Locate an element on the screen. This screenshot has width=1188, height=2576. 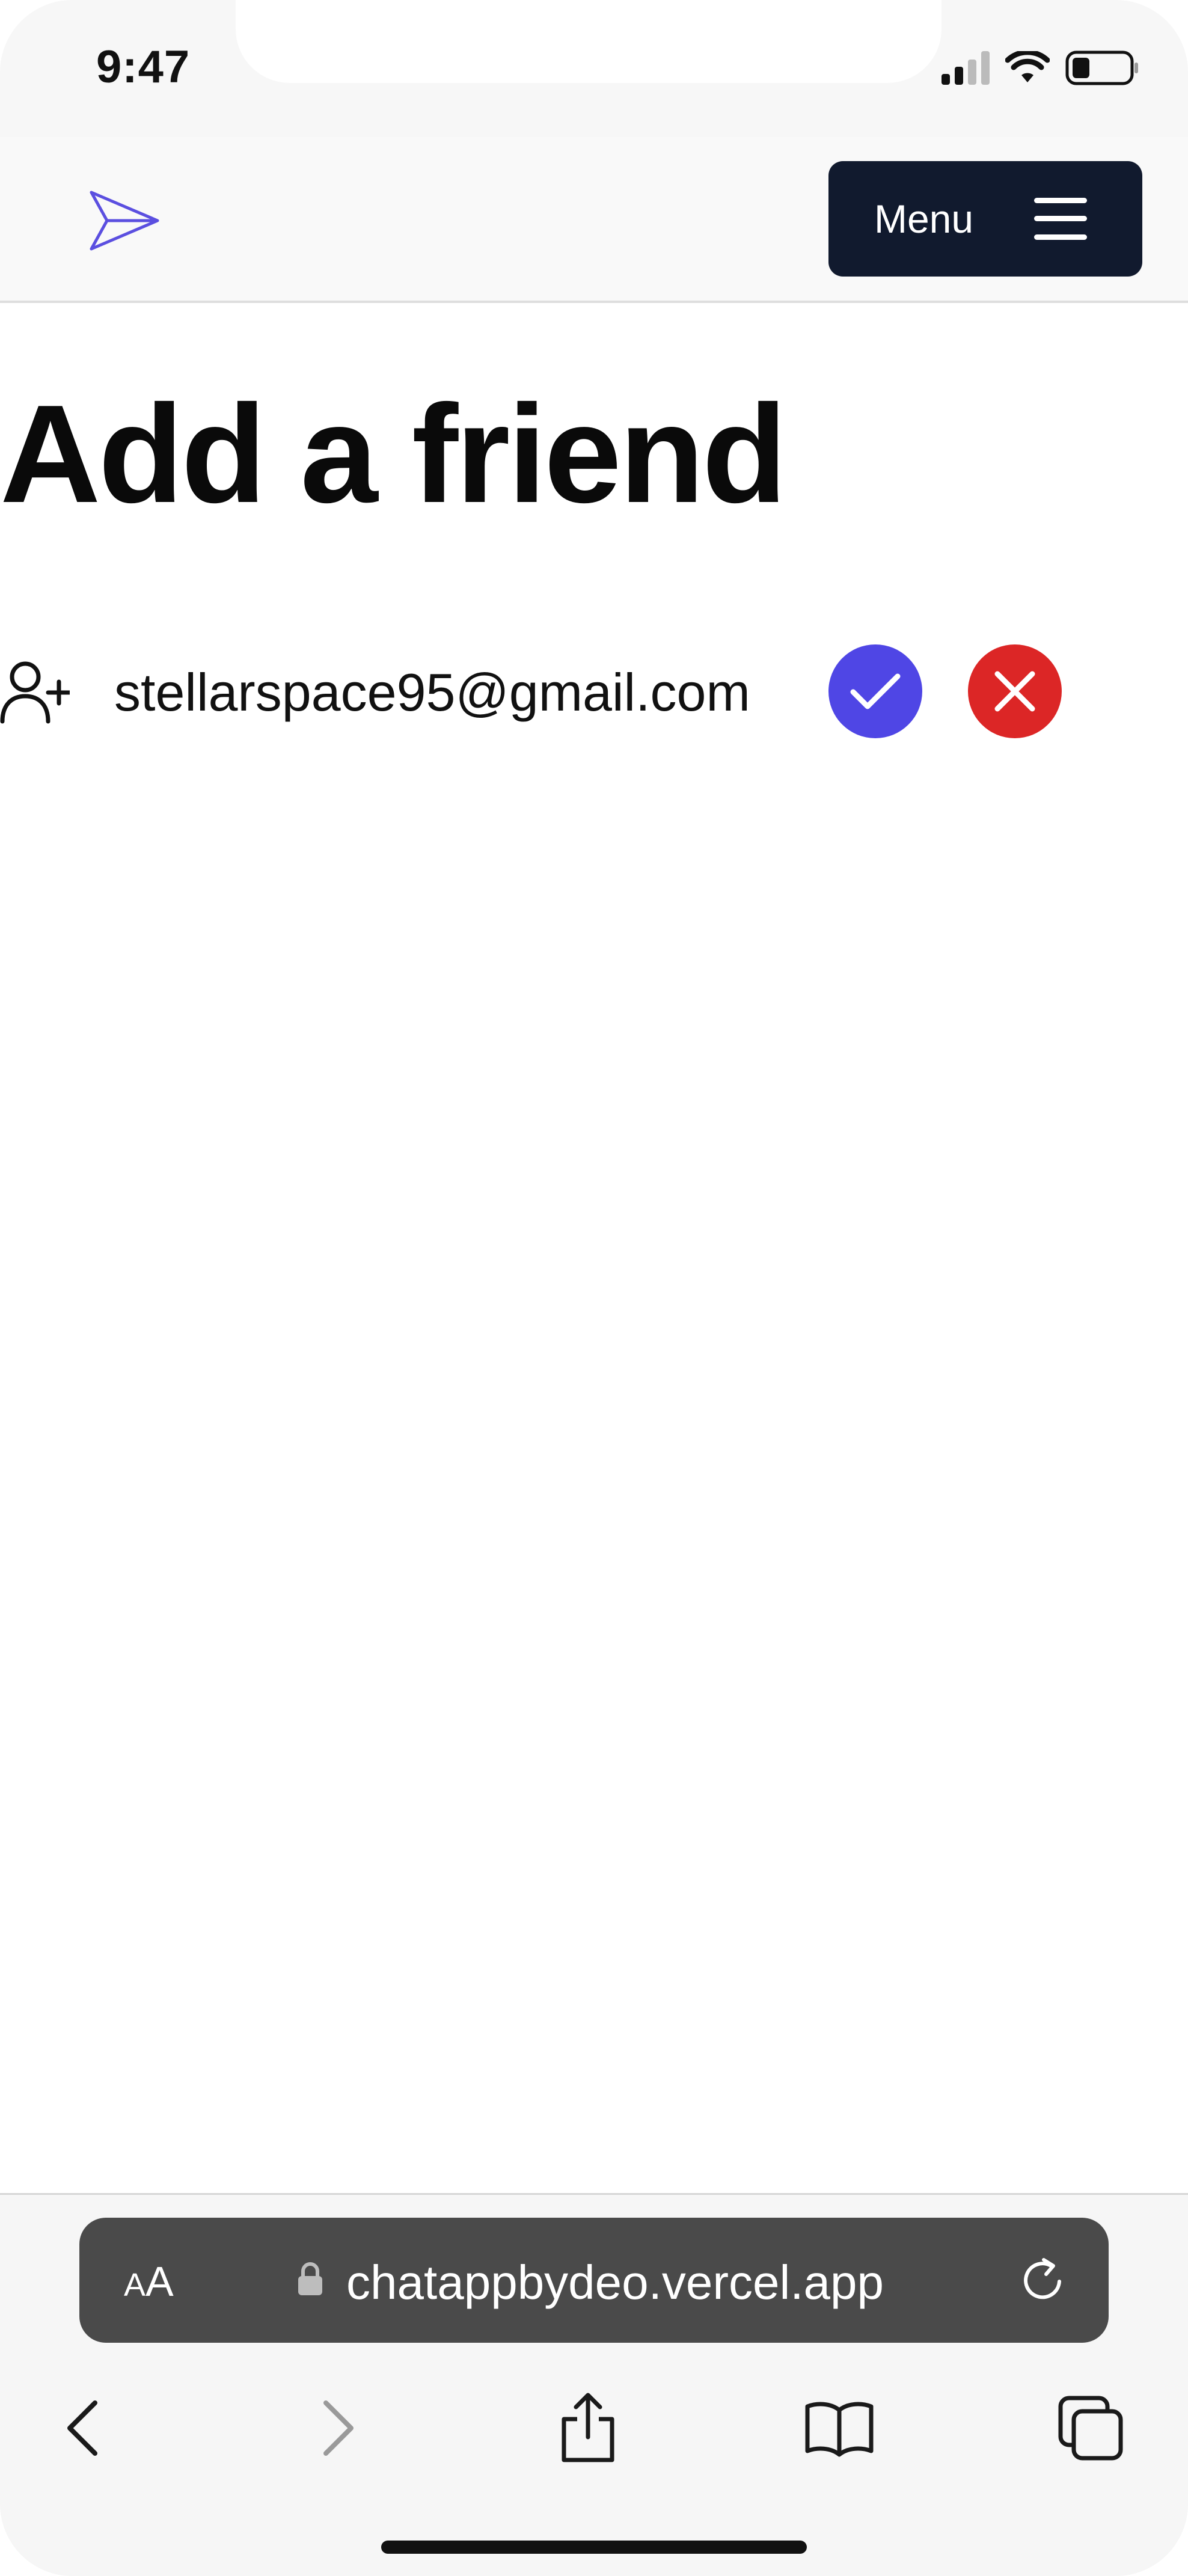
text-size-button: AA is located at coordinates (149, 2281).